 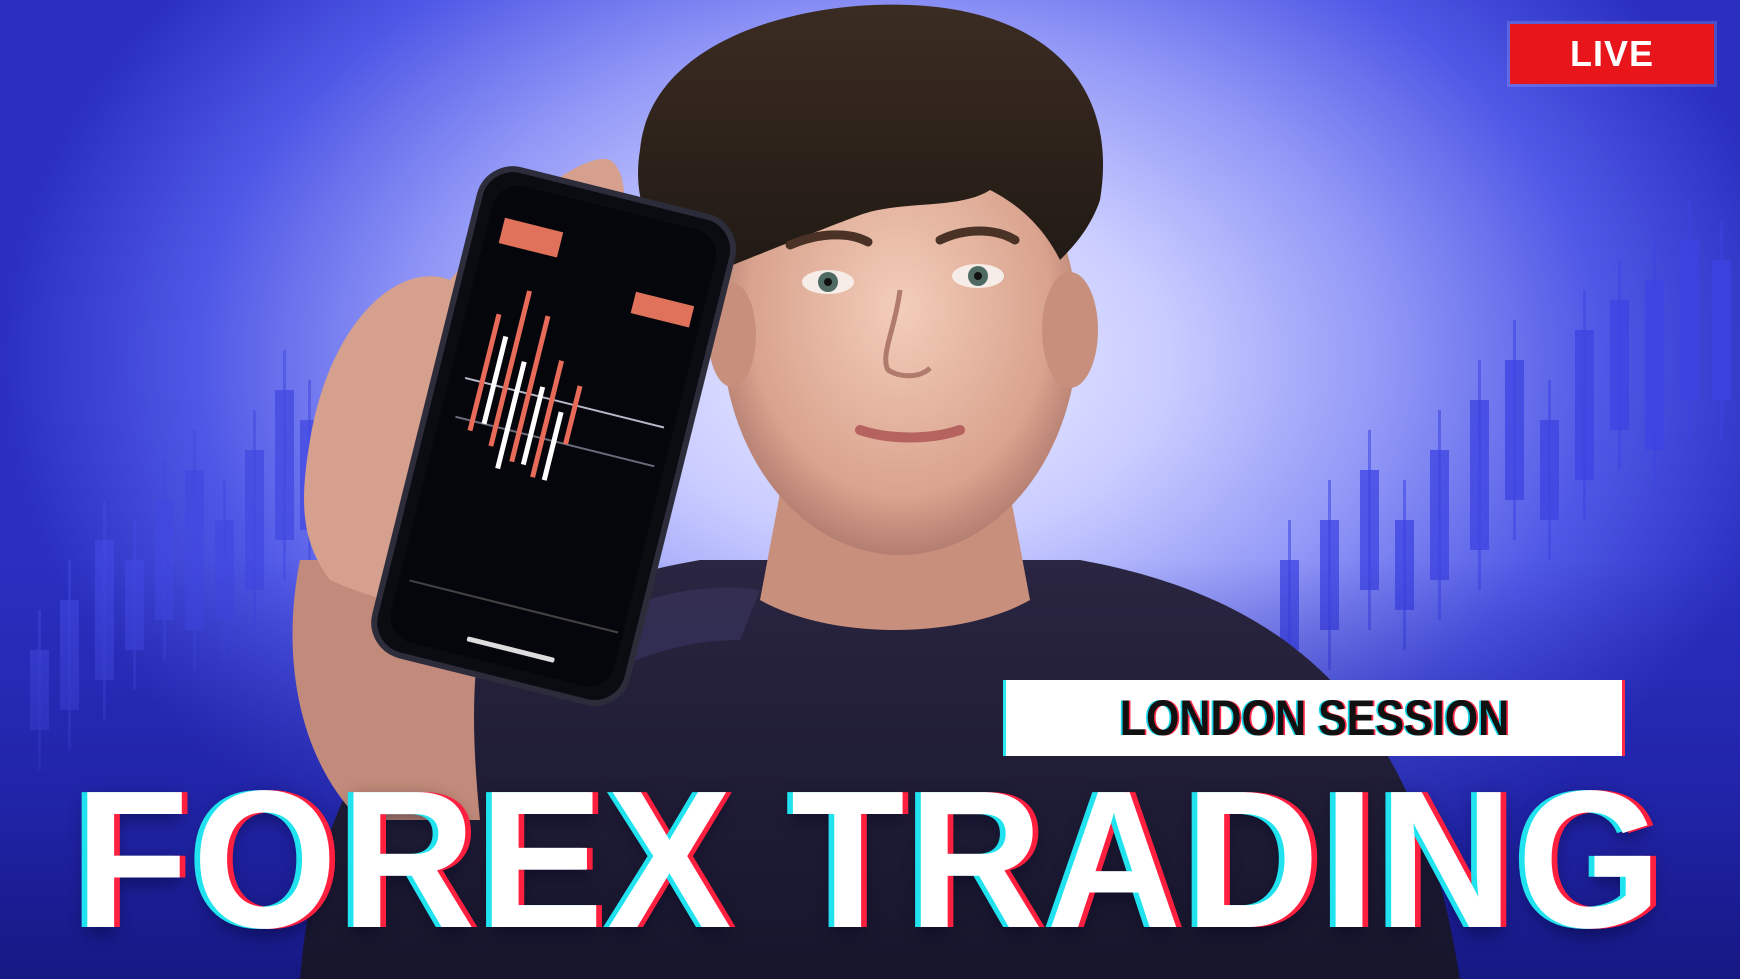 I want to click on session-banner: LONDON SESSION, so click(x=1314, y=718).